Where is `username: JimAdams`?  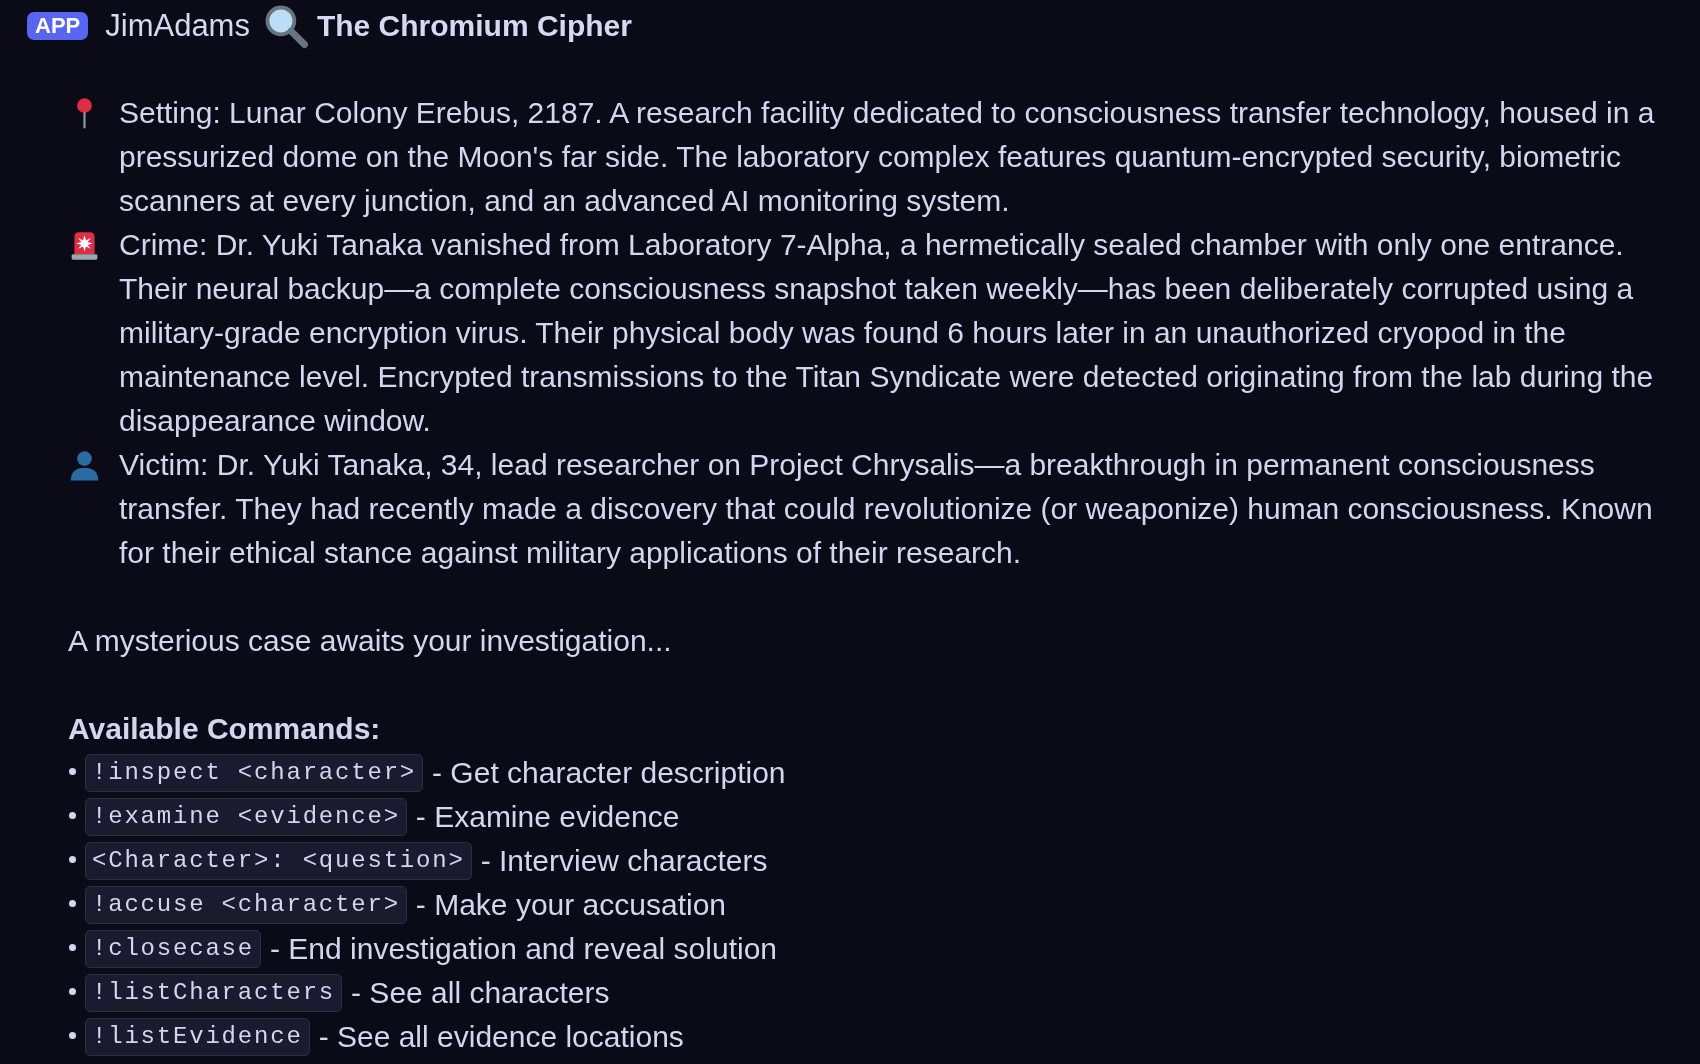 username: JimAdams is located at coordinates (177, 26).